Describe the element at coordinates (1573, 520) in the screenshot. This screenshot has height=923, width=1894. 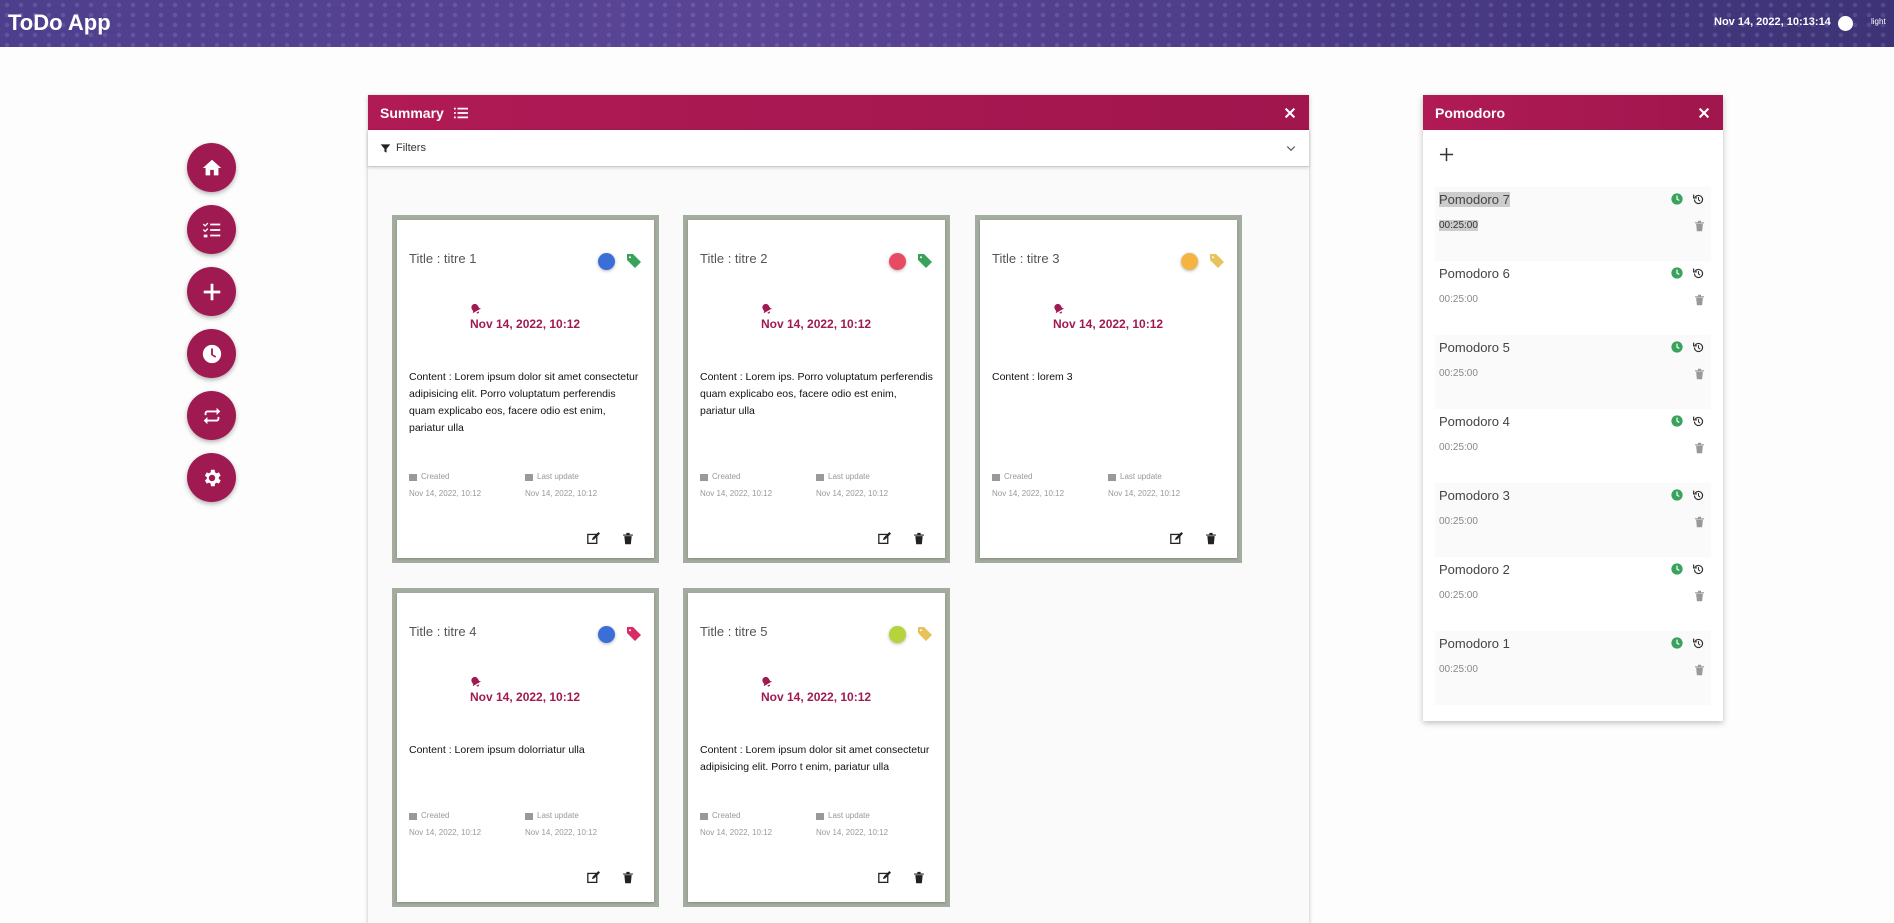
I see `pomodoro-item: Pomodoro 3 00:25:00` at that location.